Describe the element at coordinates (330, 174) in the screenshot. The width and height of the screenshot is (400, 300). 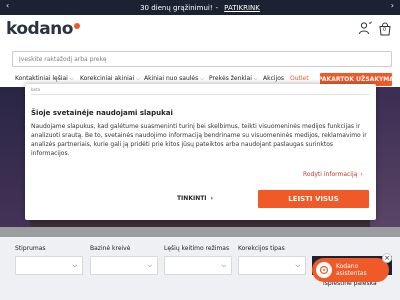
I see `show-details-label: Rodyti informaciją` at that location.